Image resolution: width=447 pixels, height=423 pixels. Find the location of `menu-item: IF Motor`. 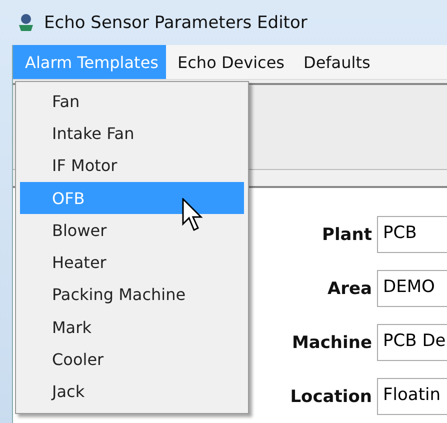

menu-item: IF Motor is located at coordinates (132, 166).